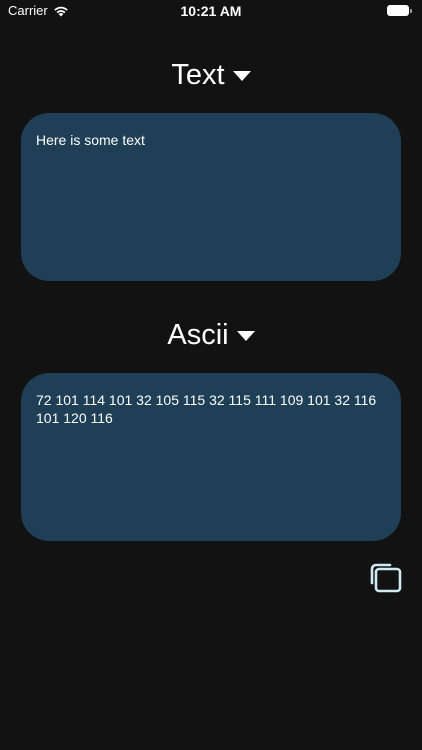 The image size is (422, 750). I want to click on target-format-label: Ascii, so click(198, 335).